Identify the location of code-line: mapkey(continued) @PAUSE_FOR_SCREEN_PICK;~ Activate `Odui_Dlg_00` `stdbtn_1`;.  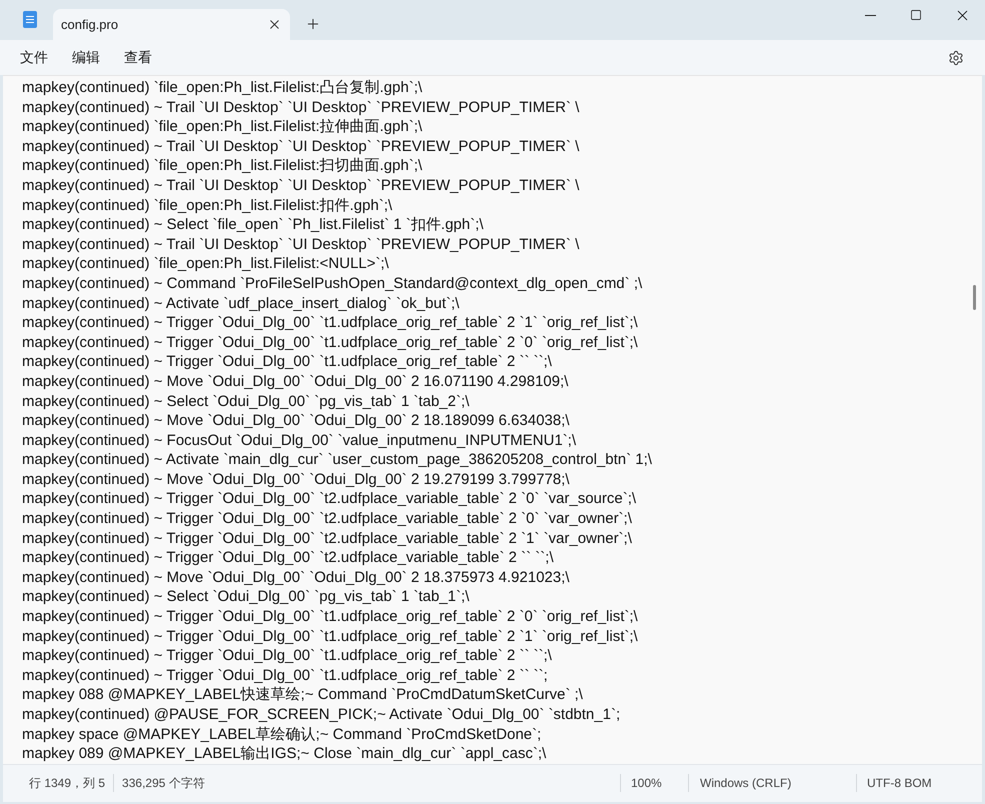
(321, 715).